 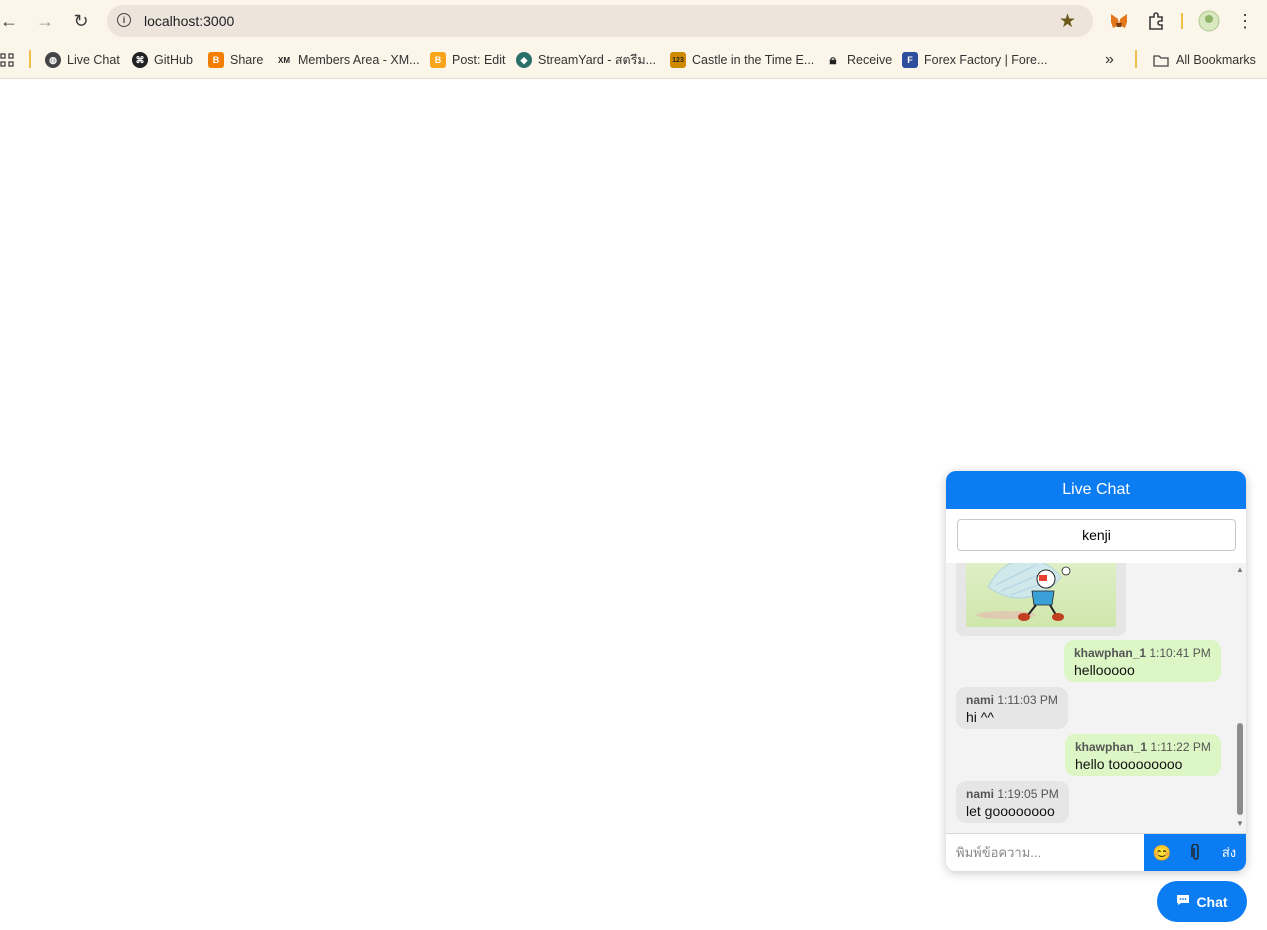 I want to click on reload-icon: ↻, so click(x=81, y=21).